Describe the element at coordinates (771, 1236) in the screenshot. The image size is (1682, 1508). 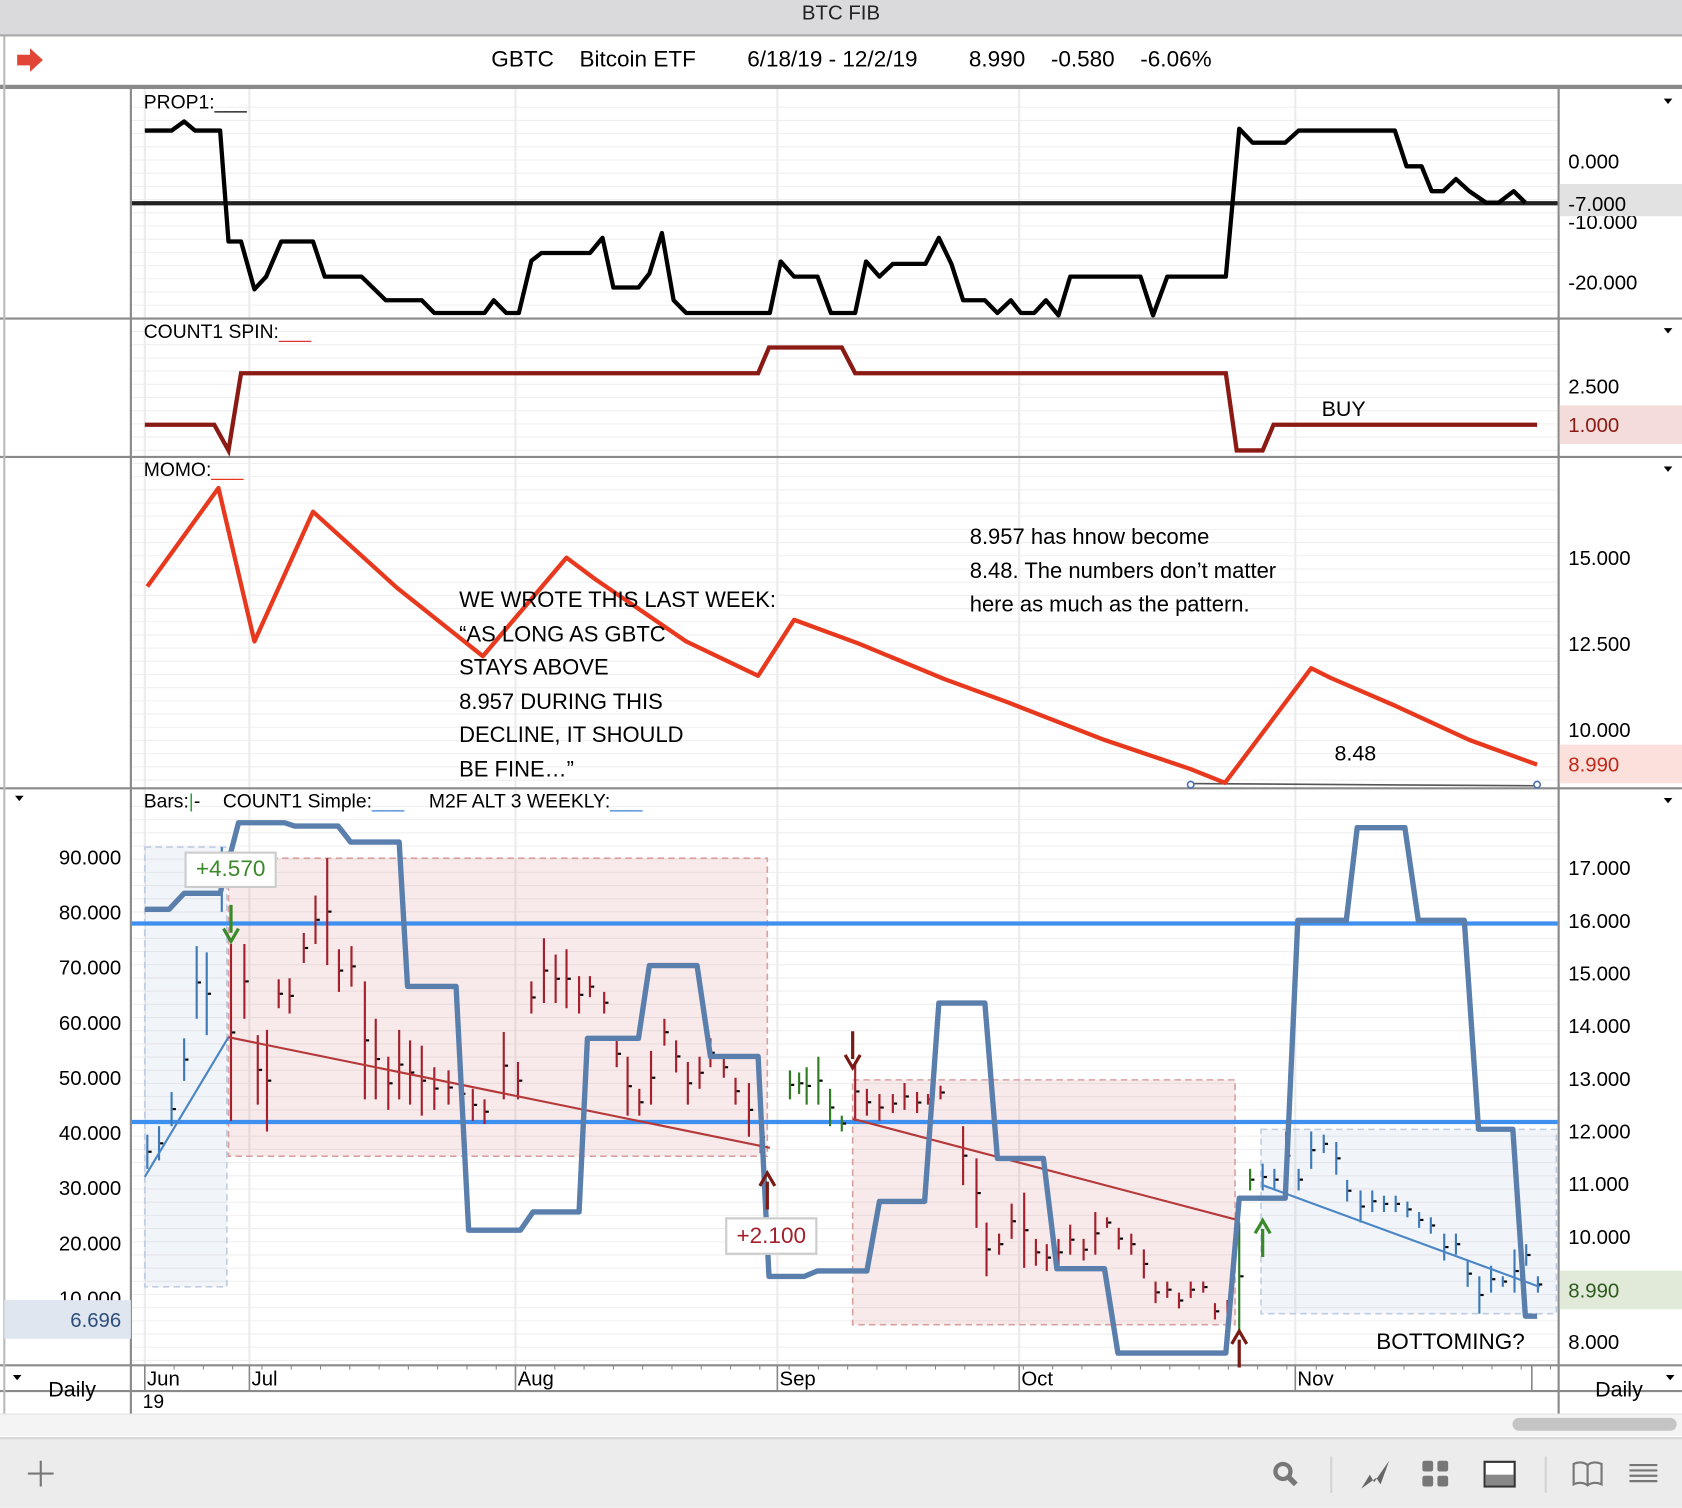
I see `gain-label-2: +2.100` at that location.